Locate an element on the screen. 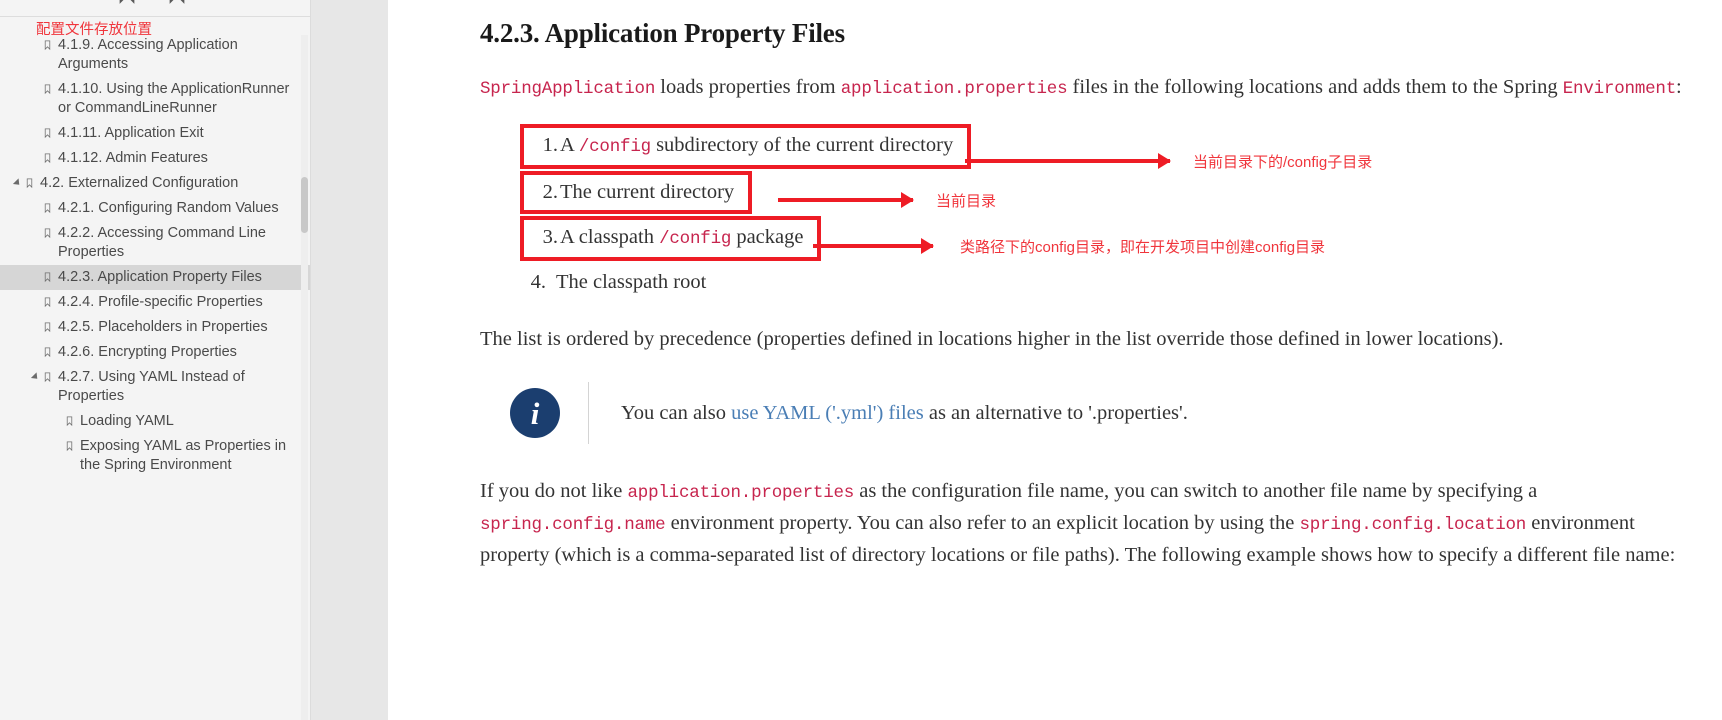  sidebar-item-3: 4.1.11. Application Exit is located at coordinates (155, 133).